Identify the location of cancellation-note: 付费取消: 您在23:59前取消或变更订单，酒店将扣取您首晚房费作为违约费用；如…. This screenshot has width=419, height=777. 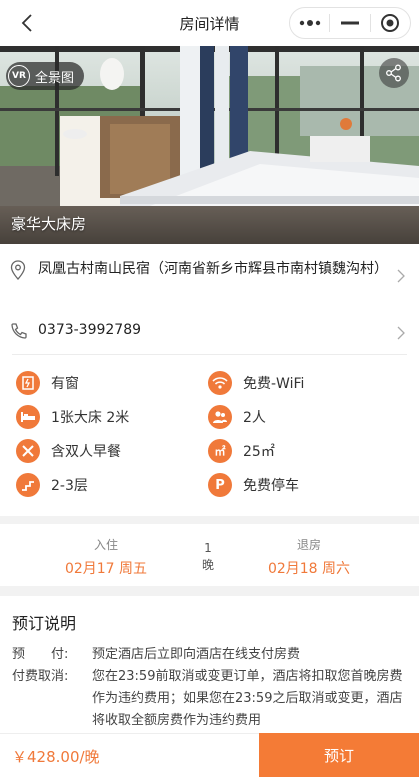
(212, 699).